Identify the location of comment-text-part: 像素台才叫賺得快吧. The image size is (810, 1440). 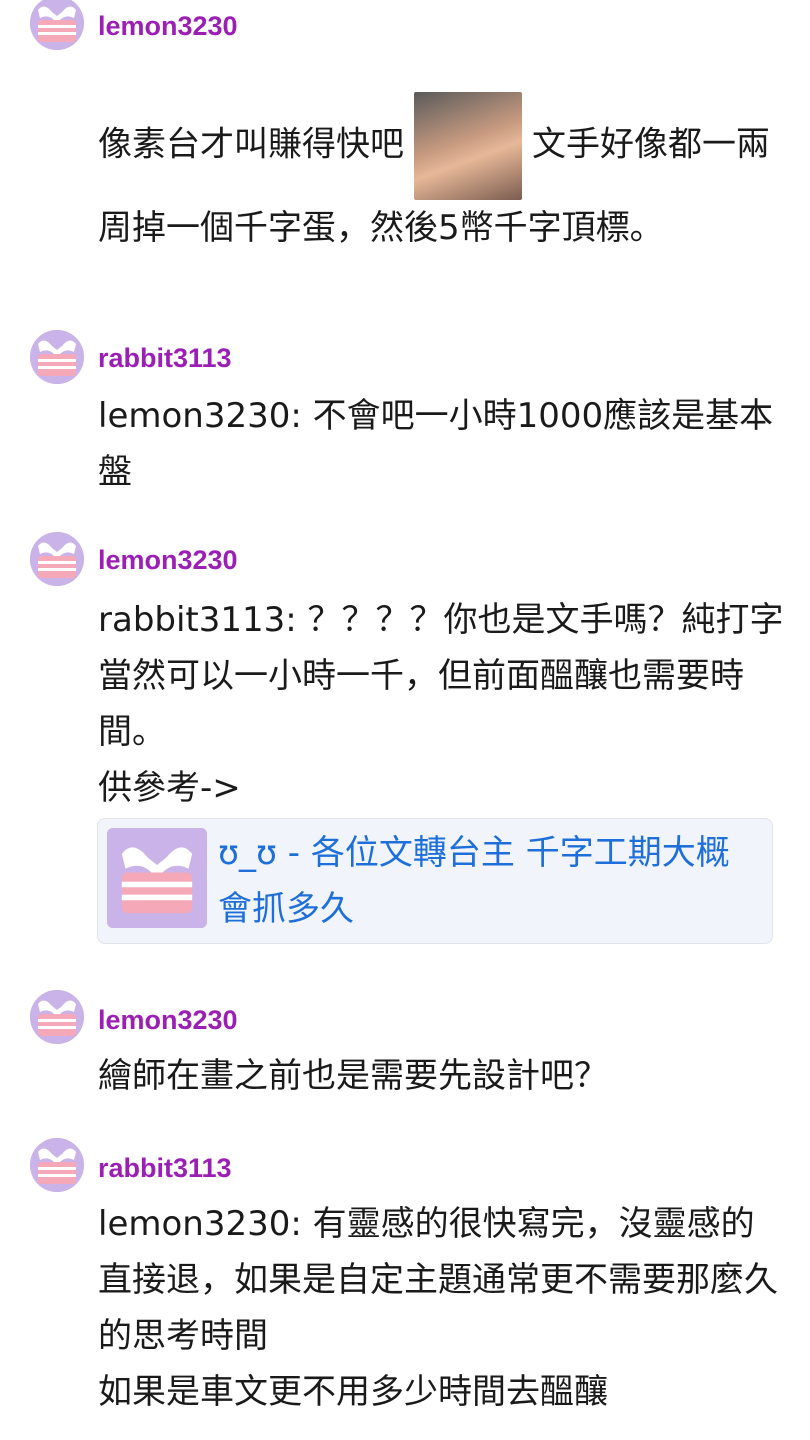
(251, 144).